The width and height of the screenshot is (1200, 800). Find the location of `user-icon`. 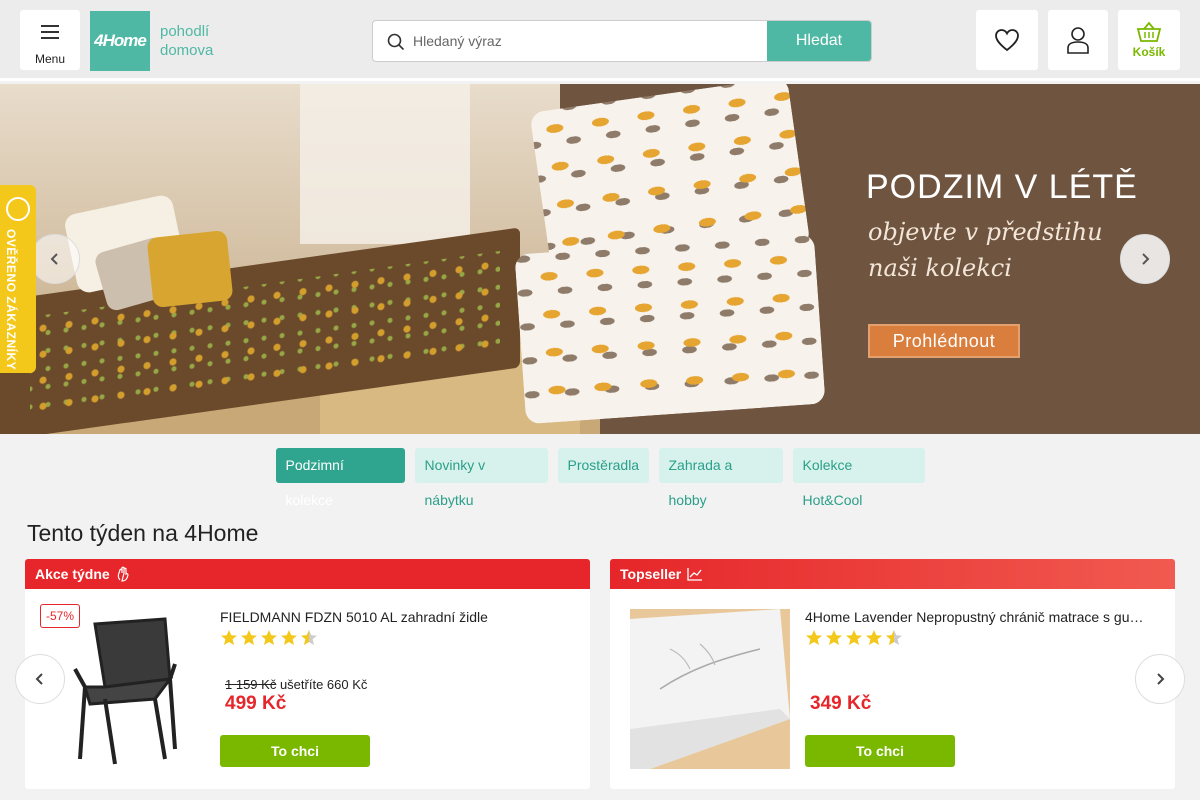

user-icon is located at coordinates (1078, 40).